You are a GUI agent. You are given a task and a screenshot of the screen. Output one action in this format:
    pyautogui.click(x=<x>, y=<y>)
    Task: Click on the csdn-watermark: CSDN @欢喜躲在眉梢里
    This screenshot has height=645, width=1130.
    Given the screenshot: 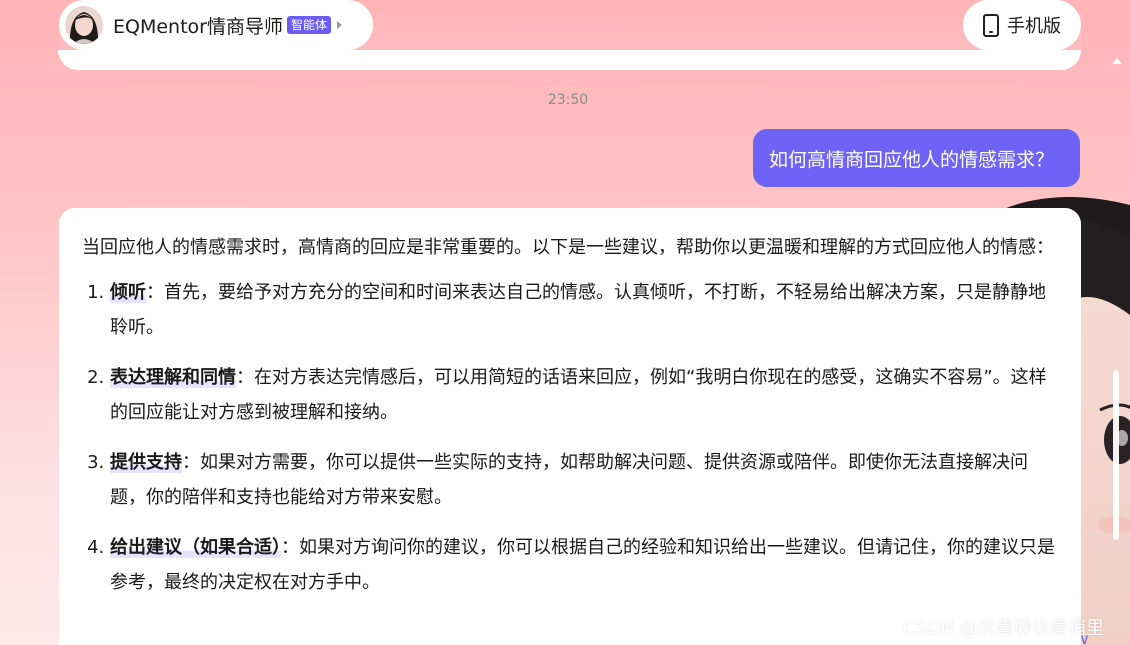 What is the action you would take?
    pyautogui.click(x=1004, y=628)
    